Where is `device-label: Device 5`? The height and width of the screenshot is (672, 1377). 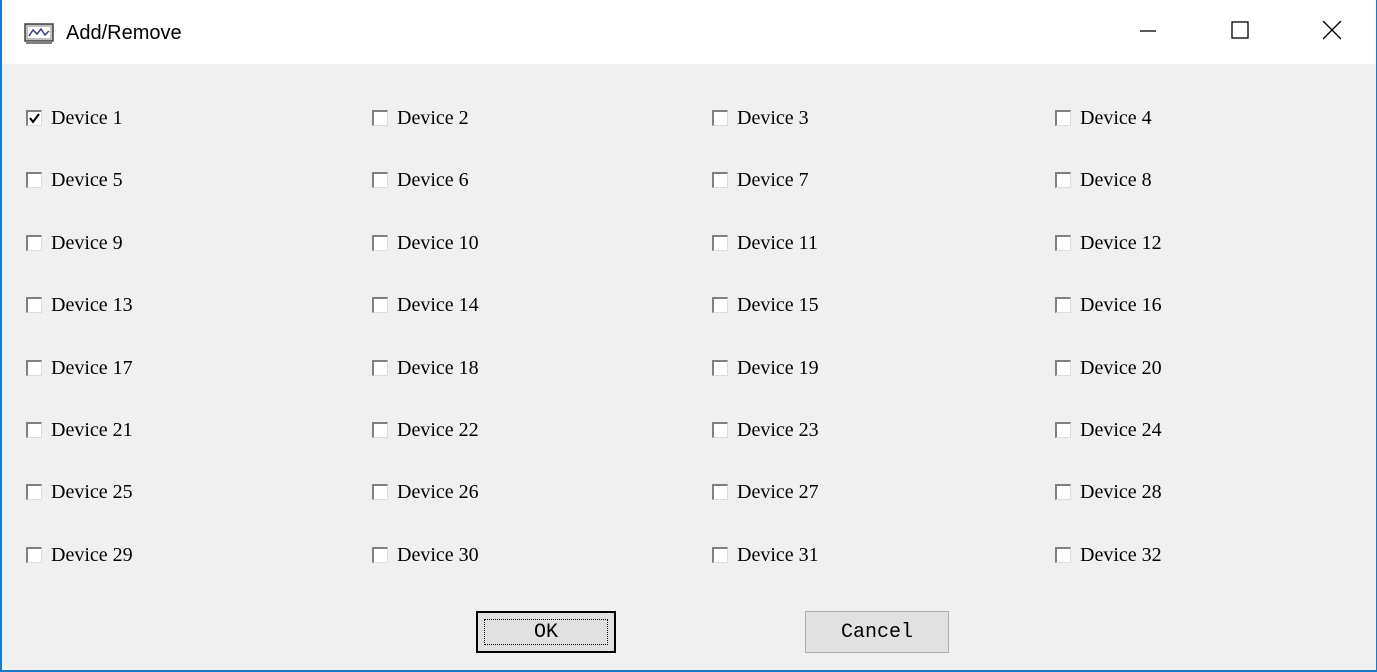 device-label: Device 5 is located at coordinates (87, 180).